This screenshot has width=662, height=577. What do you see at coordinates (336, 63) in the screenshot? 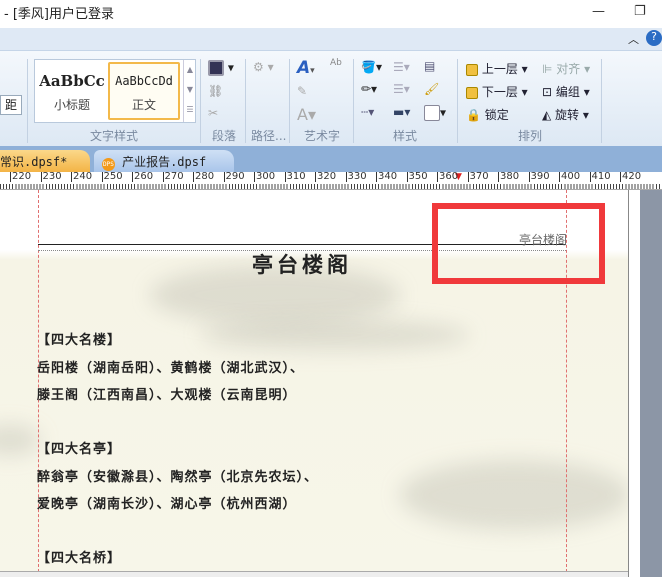
I see `wordart-text-icon: Ab` at bounding box center [336, 63].